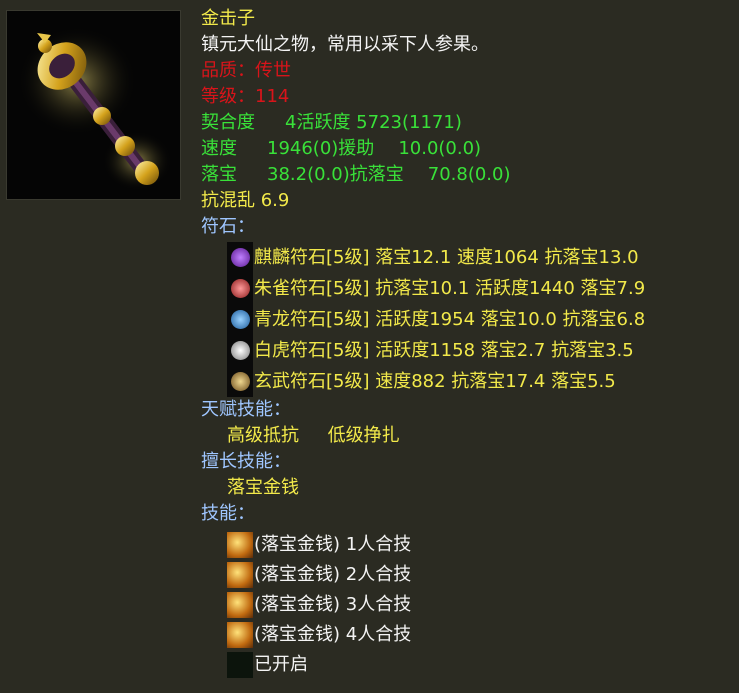 The width and height of the screenshot is (739, 693). I want to click on skill-text: (落宝金钱) 4人合技, so click(333, 634).